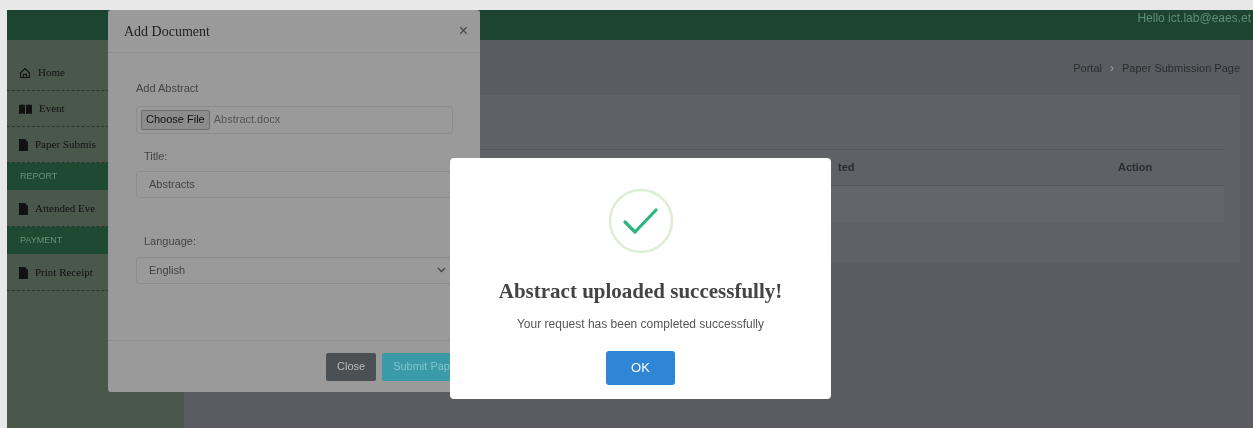 Image resolution: width=1253 pixels, height=428 pixels. I want to click on home-icon, so click(25, 72).